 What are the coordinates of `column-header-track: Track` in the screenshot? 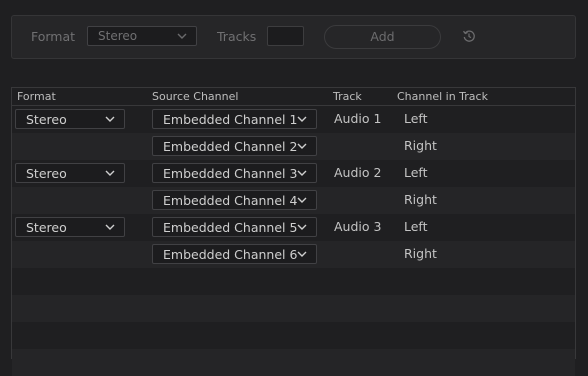 It's located at (347, 96).